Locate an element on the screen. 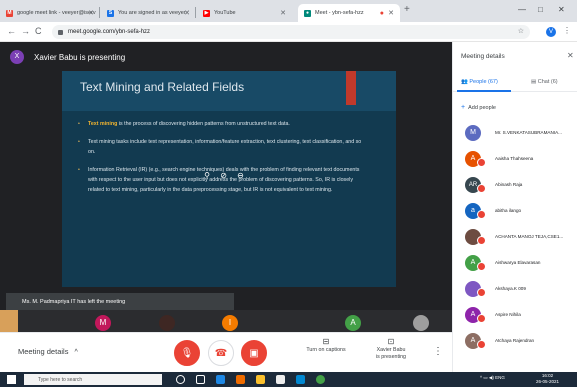 This screenshot has width=577, height=387. tab-meet: ● Meet - ybn-sefa-hzz ● ✕ is located at coordinates (349, 13).